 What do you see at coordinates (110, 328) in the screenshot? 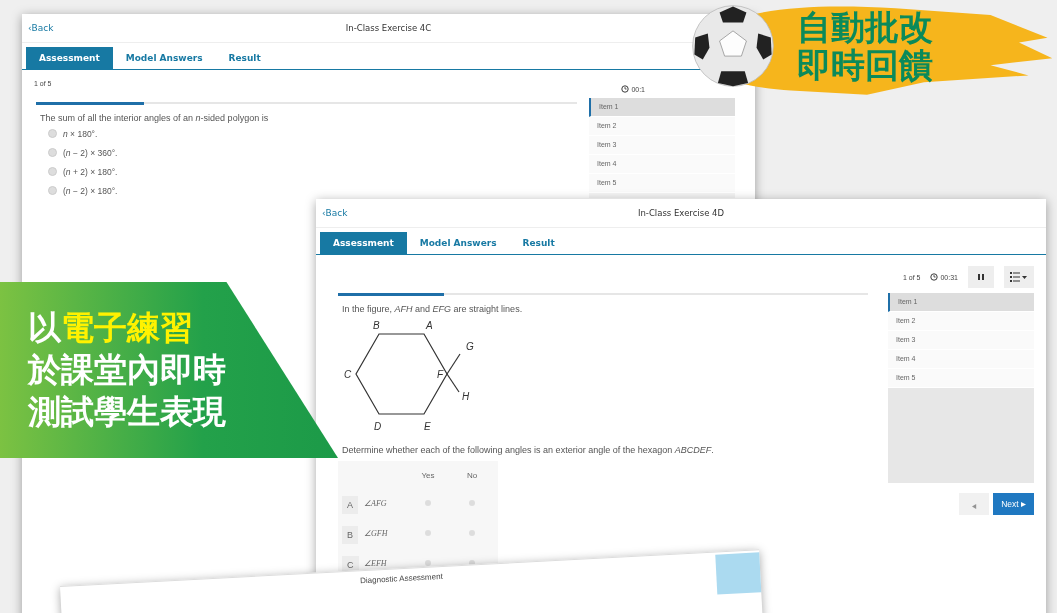
I see `banner-text: 以電子練習` at bounding box center [110, 328].